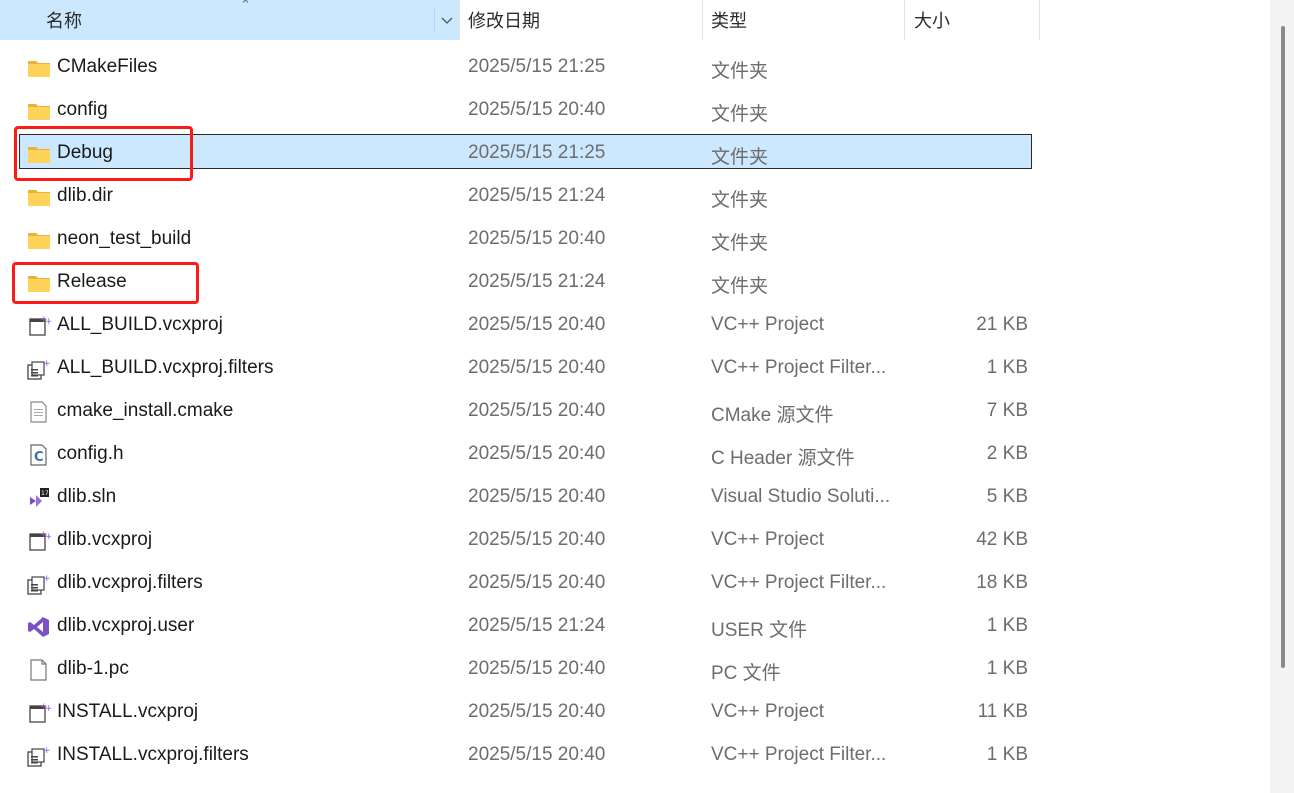  I want to click on c-header-icon: C, so click(39, 455).